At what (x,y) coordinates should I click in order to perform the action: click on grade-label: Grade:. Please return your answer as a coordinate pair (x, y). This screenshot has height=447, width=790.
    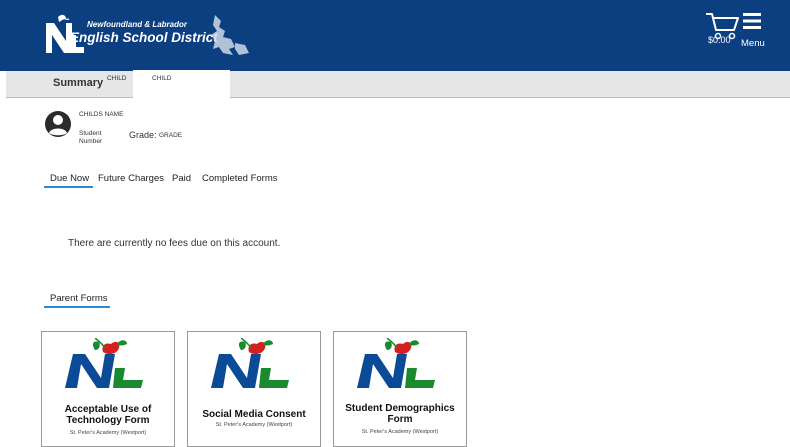
    Looking at the image, I should click on (143, 135).